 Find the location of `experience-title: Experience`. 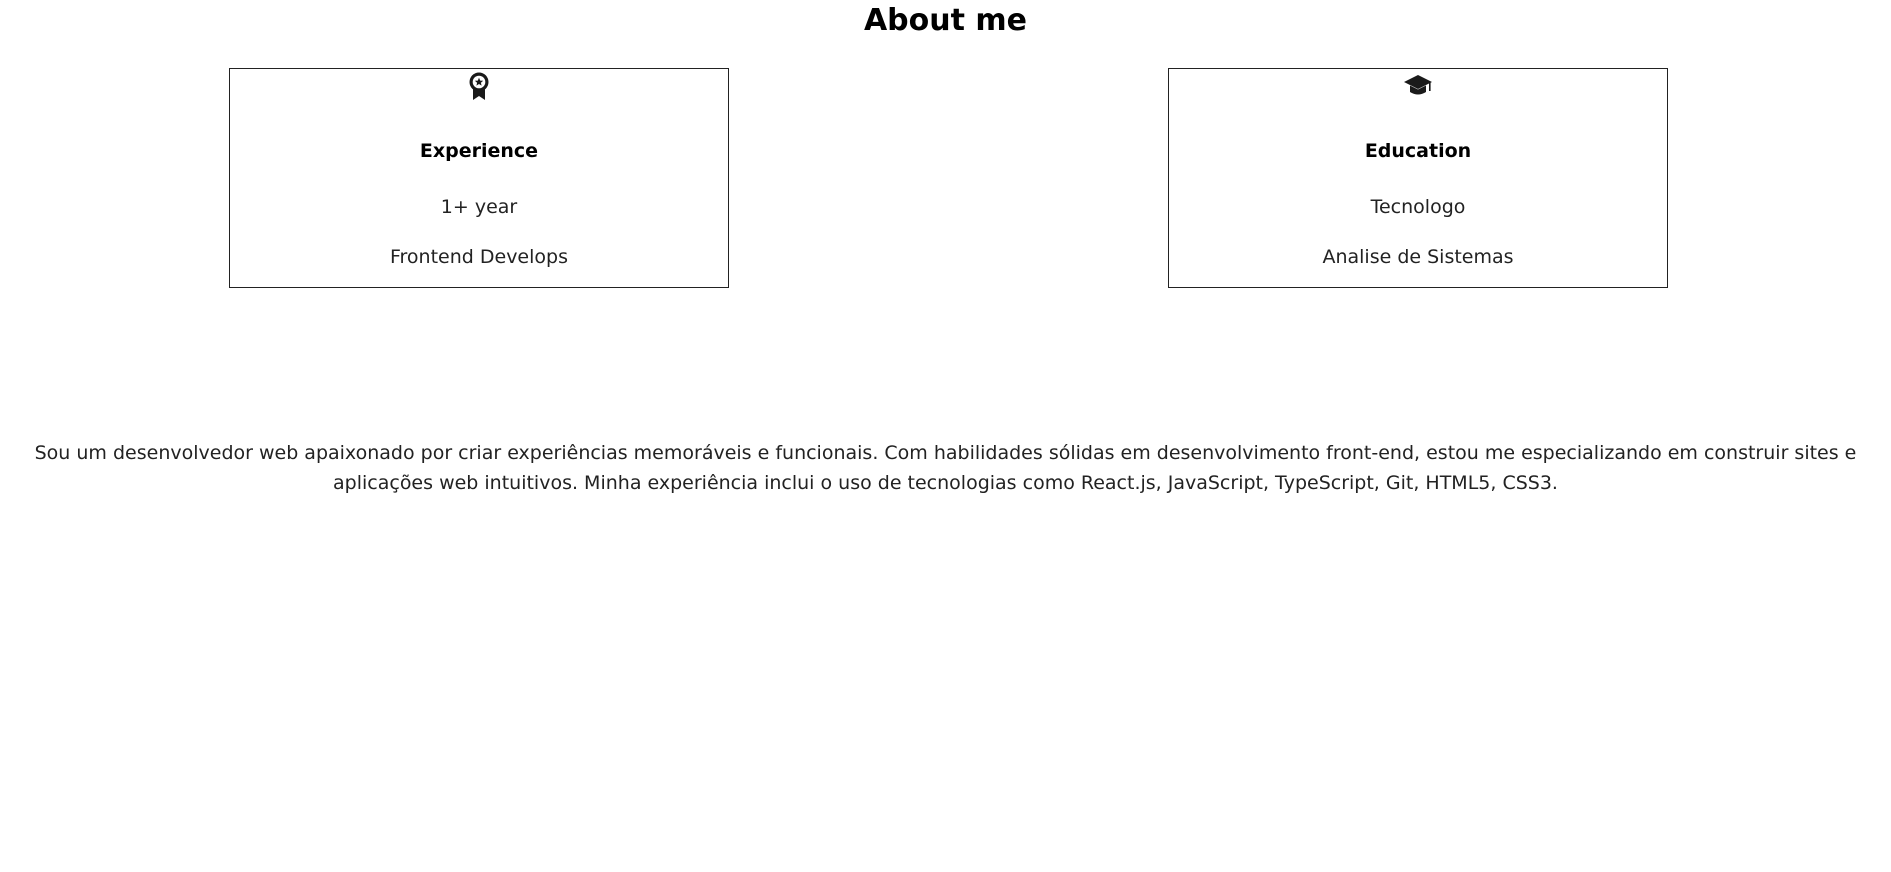

experience-title: Experience is located at coordinates (479, 151).